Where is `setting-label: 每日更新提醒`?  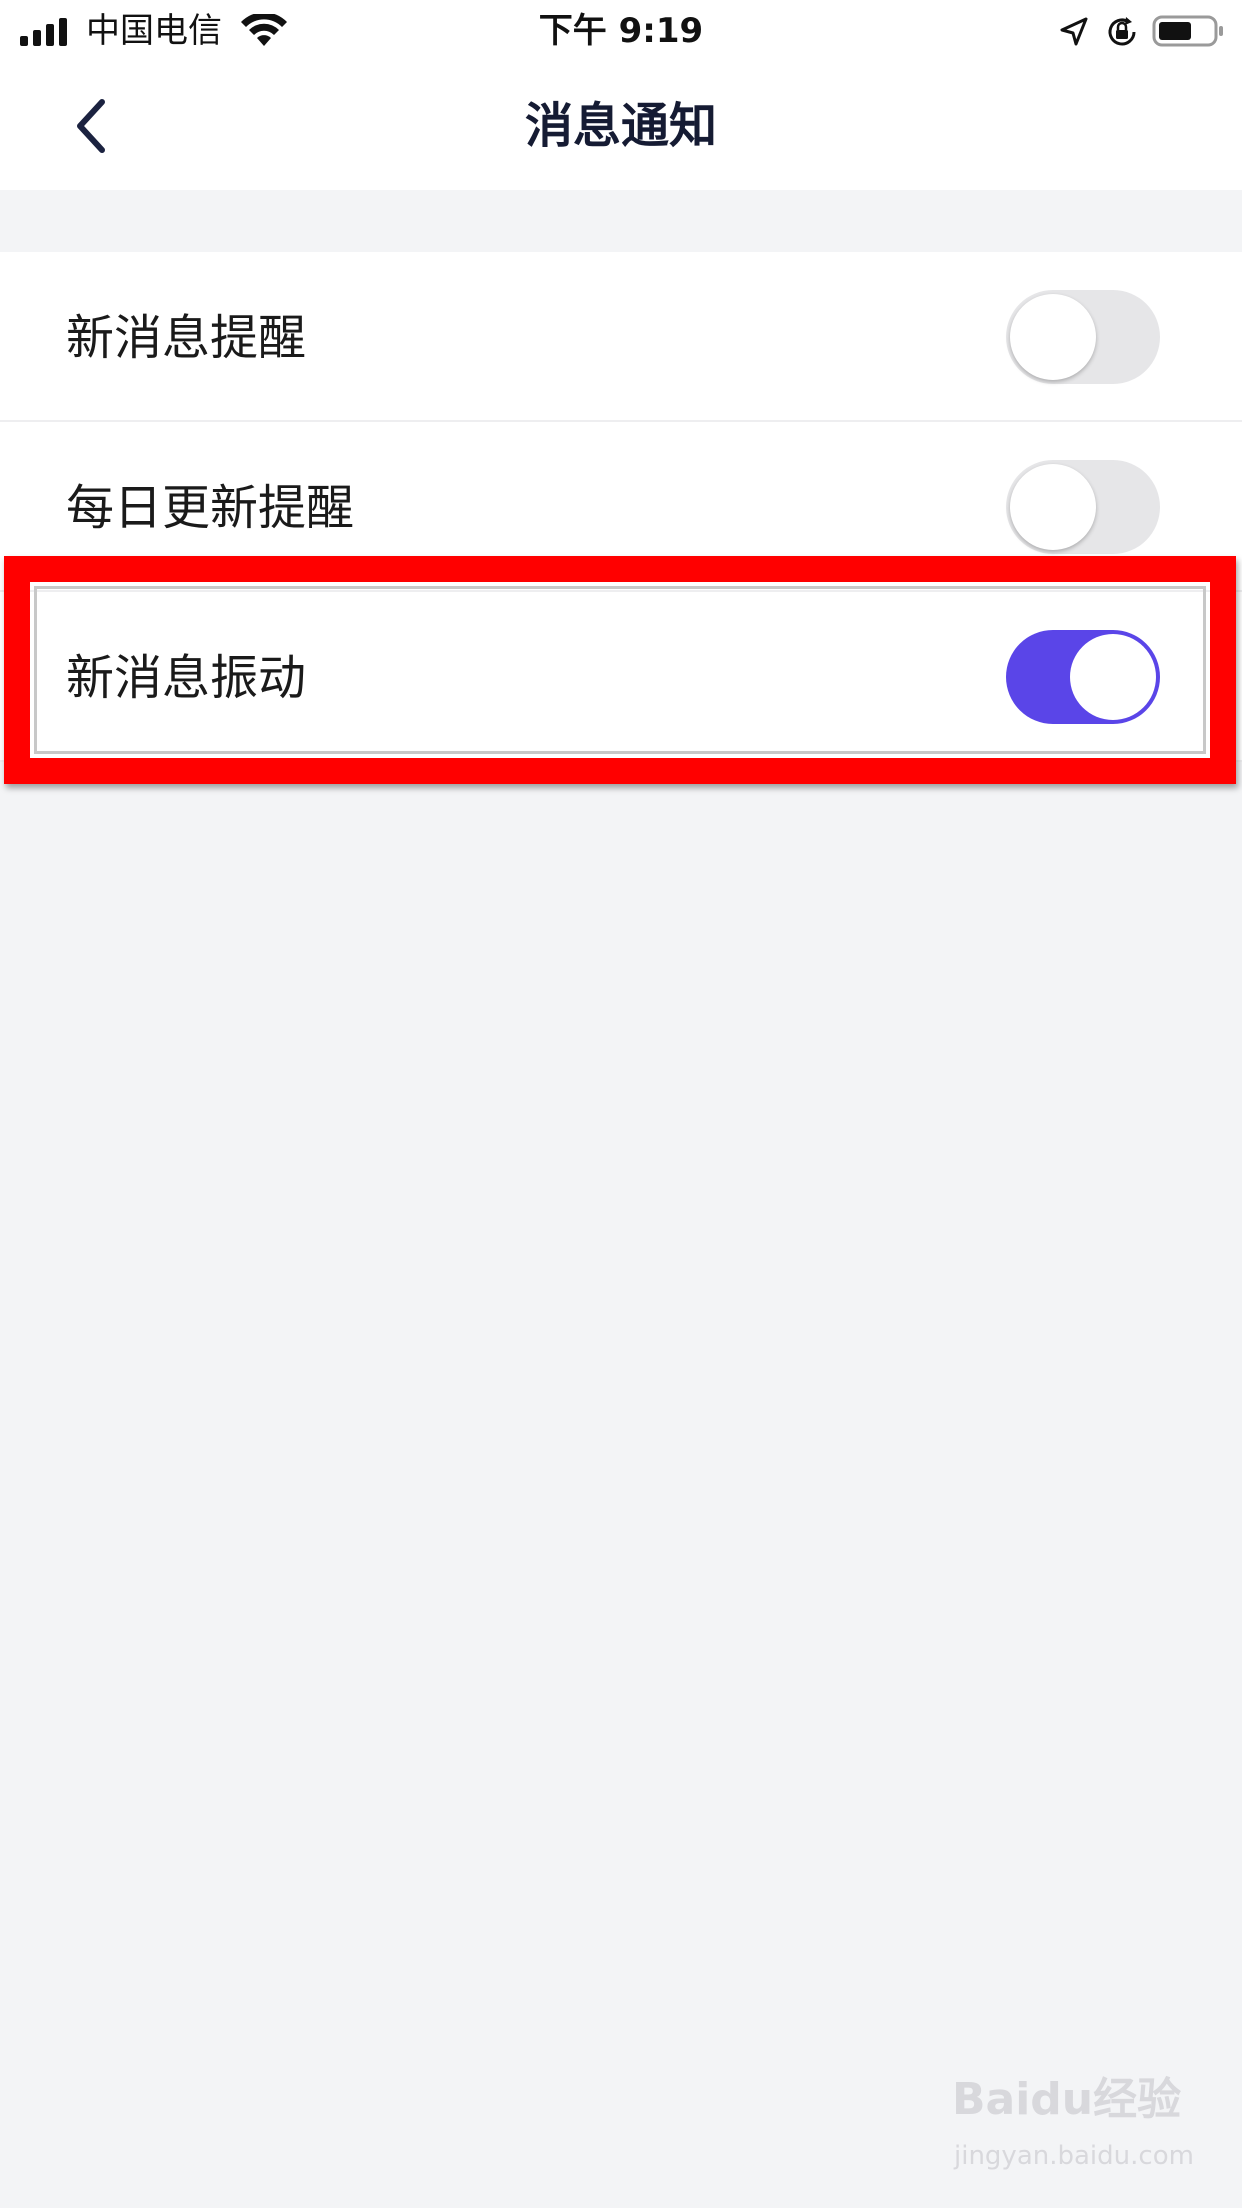
setting-label: 每日更新提醒 is located at coordinates (210, 508).